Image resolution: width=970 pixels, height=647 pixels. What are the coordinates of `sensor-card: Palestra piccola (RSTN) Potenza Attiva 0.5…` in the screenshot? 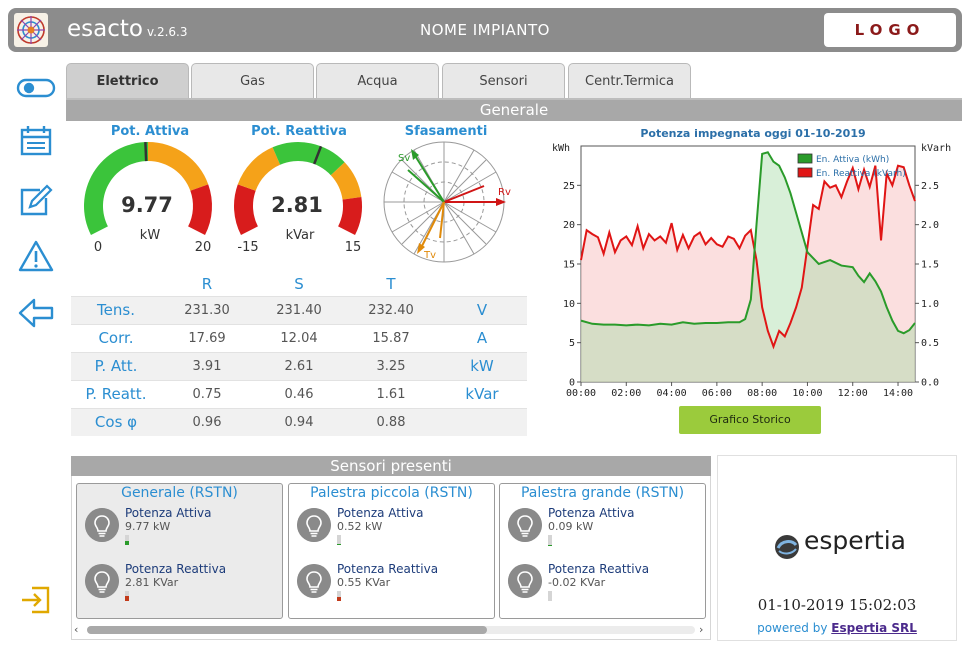 It's located at (391, 551).